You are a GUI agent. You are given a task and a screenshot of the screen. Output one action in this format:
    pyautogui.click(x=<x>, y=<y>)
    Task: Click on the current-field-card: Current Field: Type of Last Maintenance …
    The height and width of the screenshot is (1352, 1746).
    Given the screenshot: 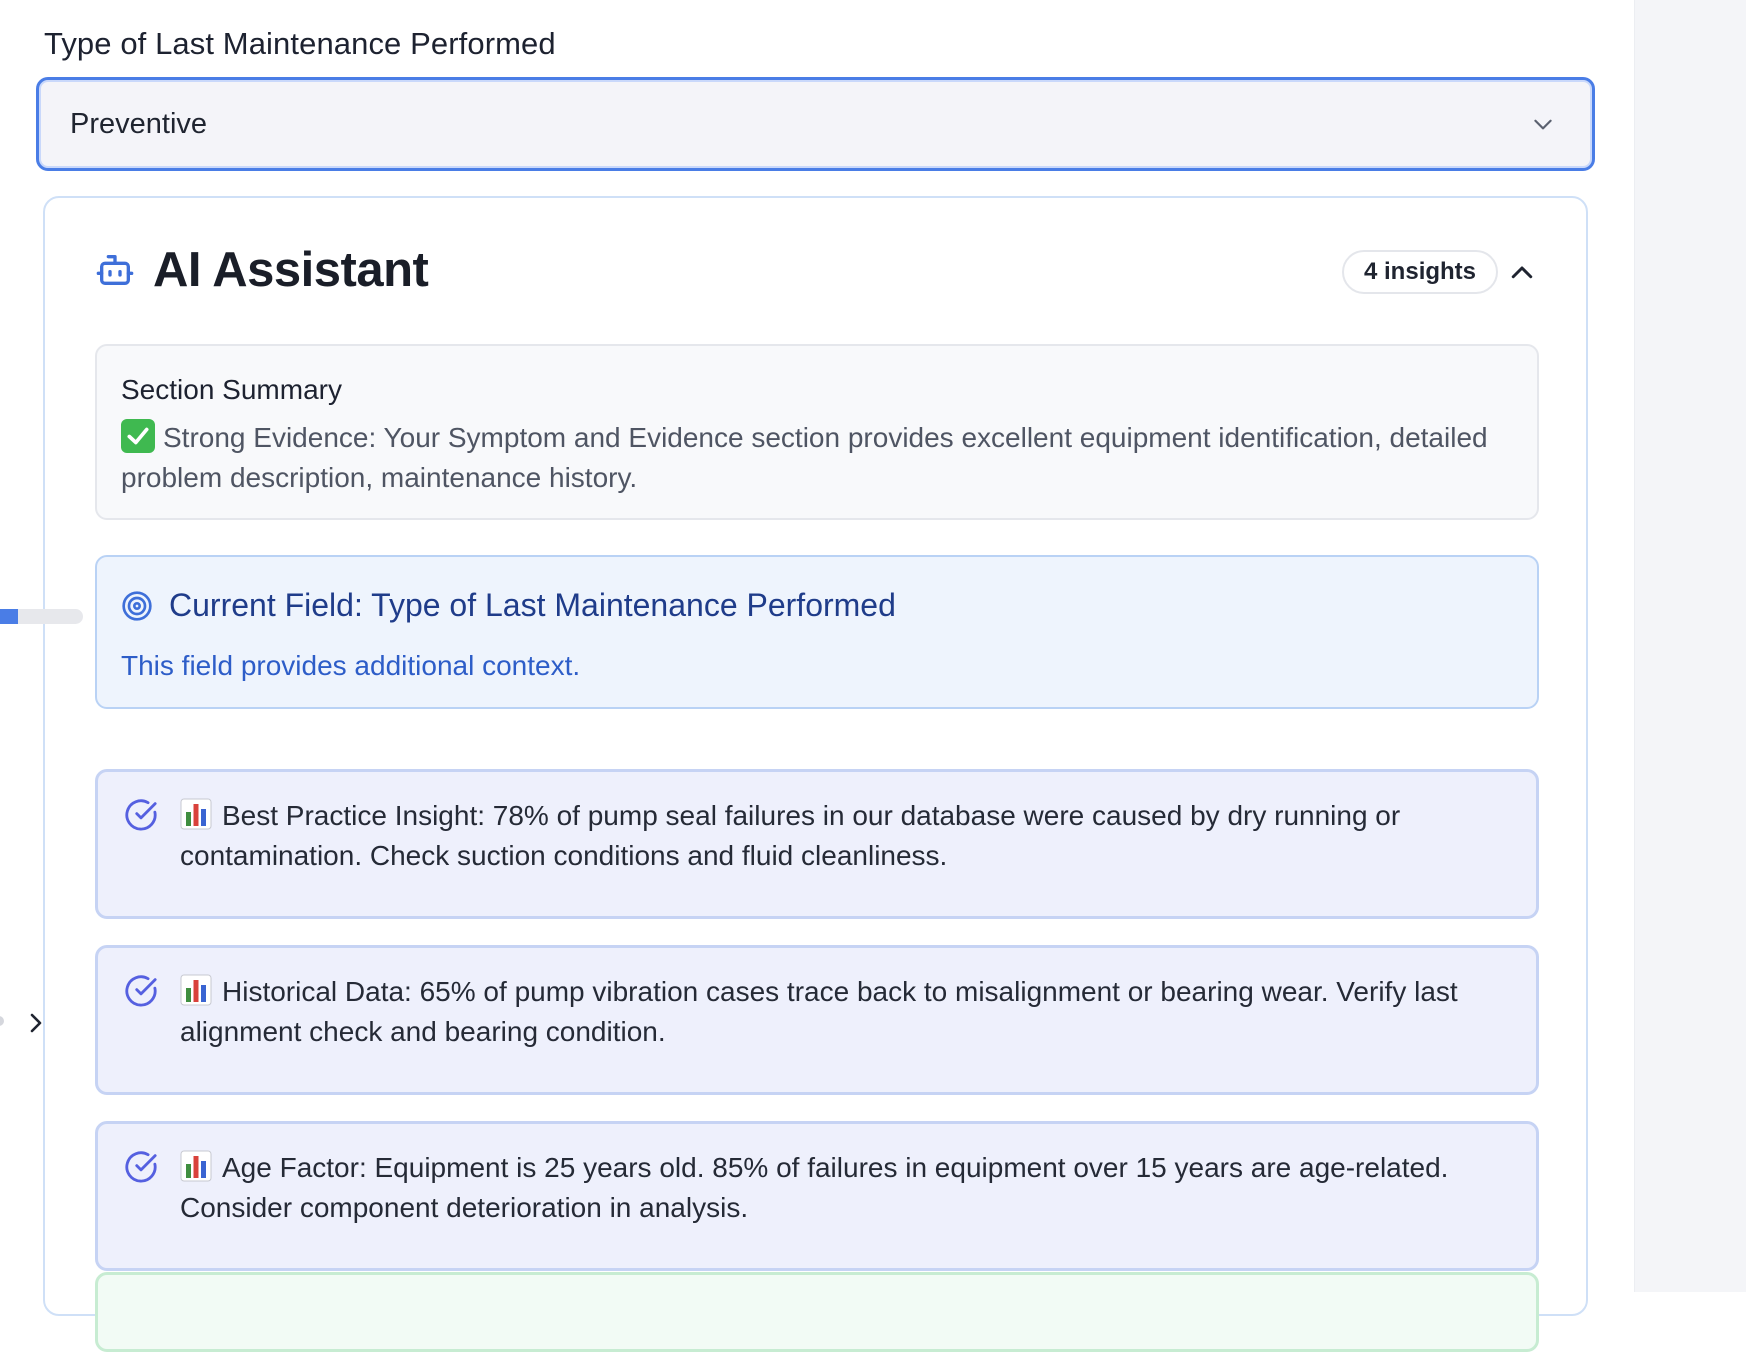 What is the action you would take?
    pyautogui.click(x=817, y=632)
    